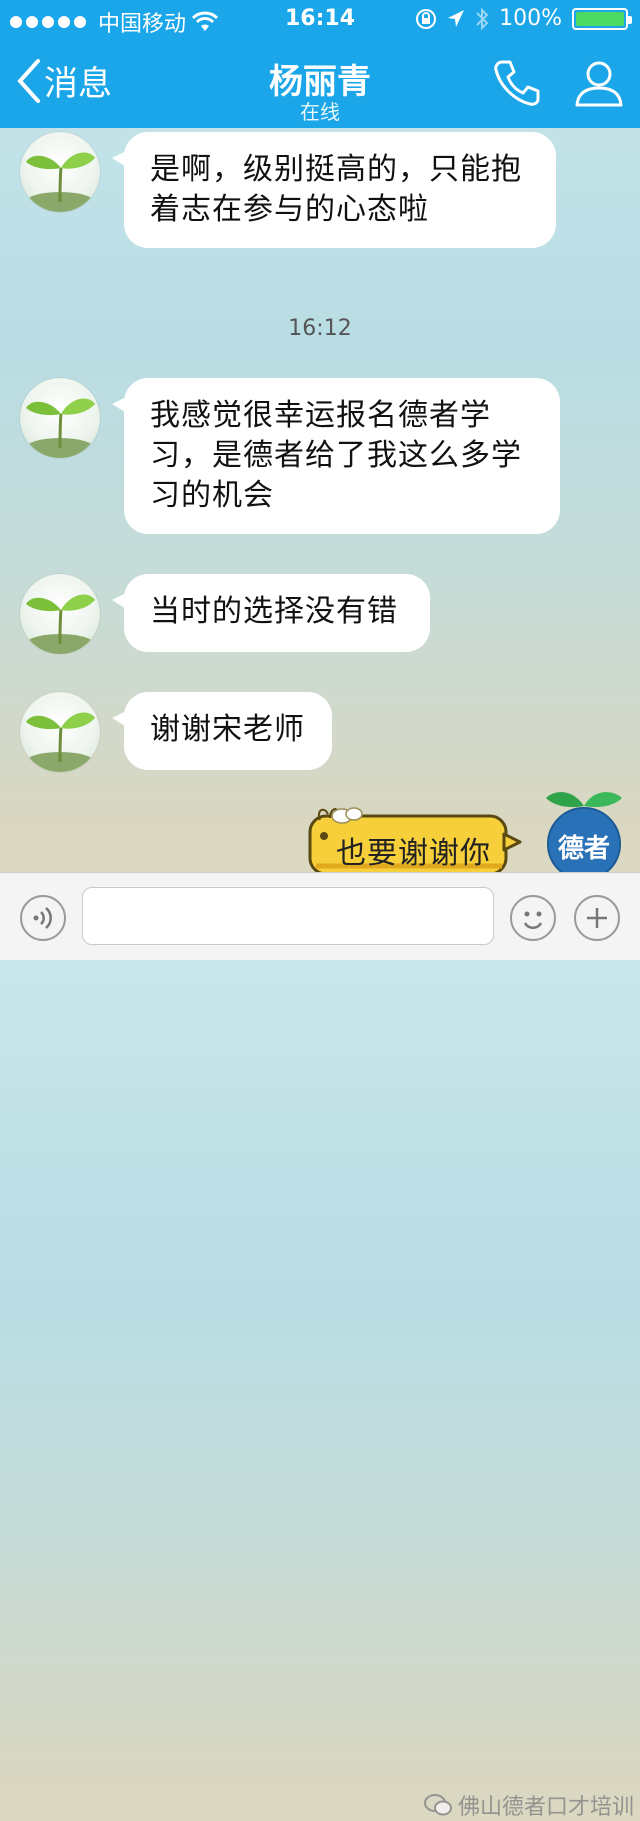 This screenshot has width=640, height=1821. Describe the element at coordinates (320, 84) in the screenshot. I see `nav-bar: 消息 杨丽青 在线` at that location.